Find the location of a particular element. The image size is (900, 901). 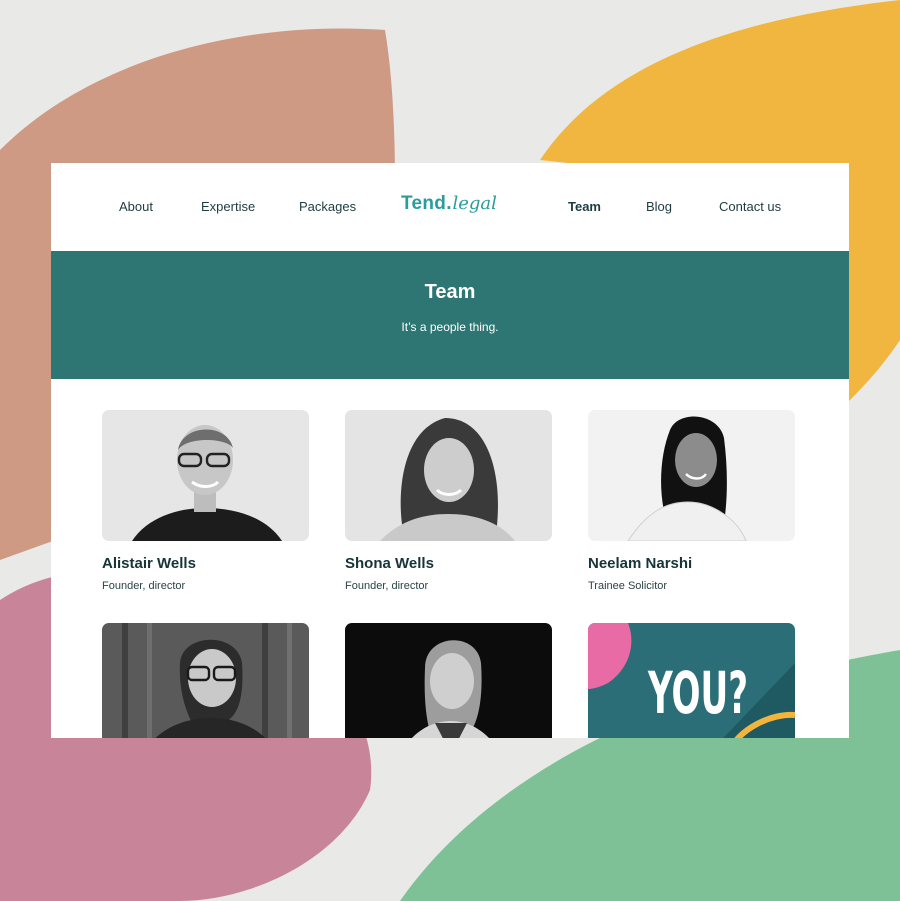

nav-expertise: Expertise is located at coordinates (228, 206).